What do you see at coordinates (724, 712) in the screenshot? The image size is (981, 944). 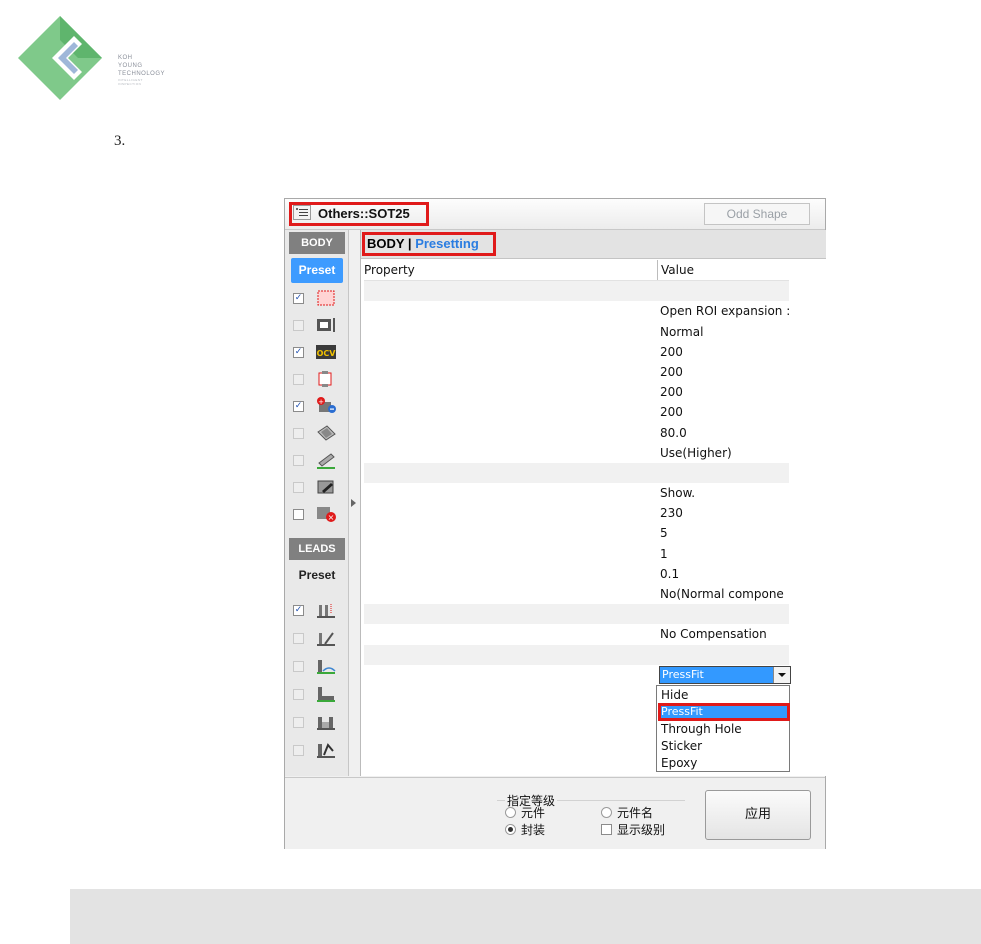 I see `selected-option-highlight-box` at bounding box center [724, 712].